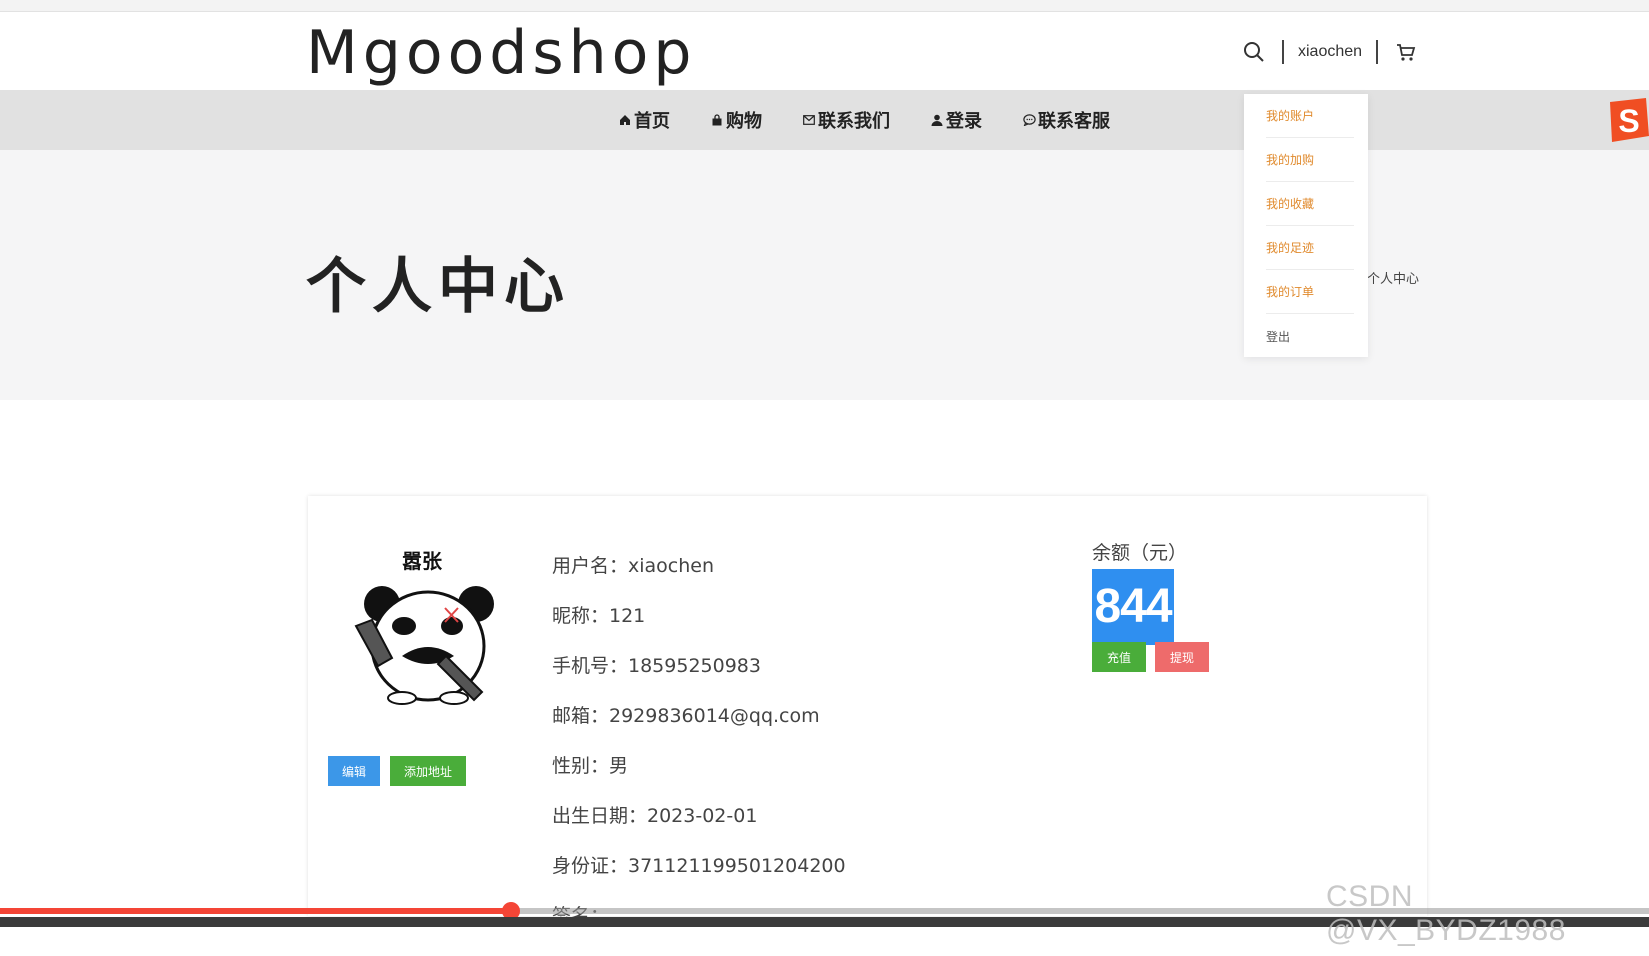  I want to click on dropdown-item-favorites: 我的收藏, so click(1310, 204).